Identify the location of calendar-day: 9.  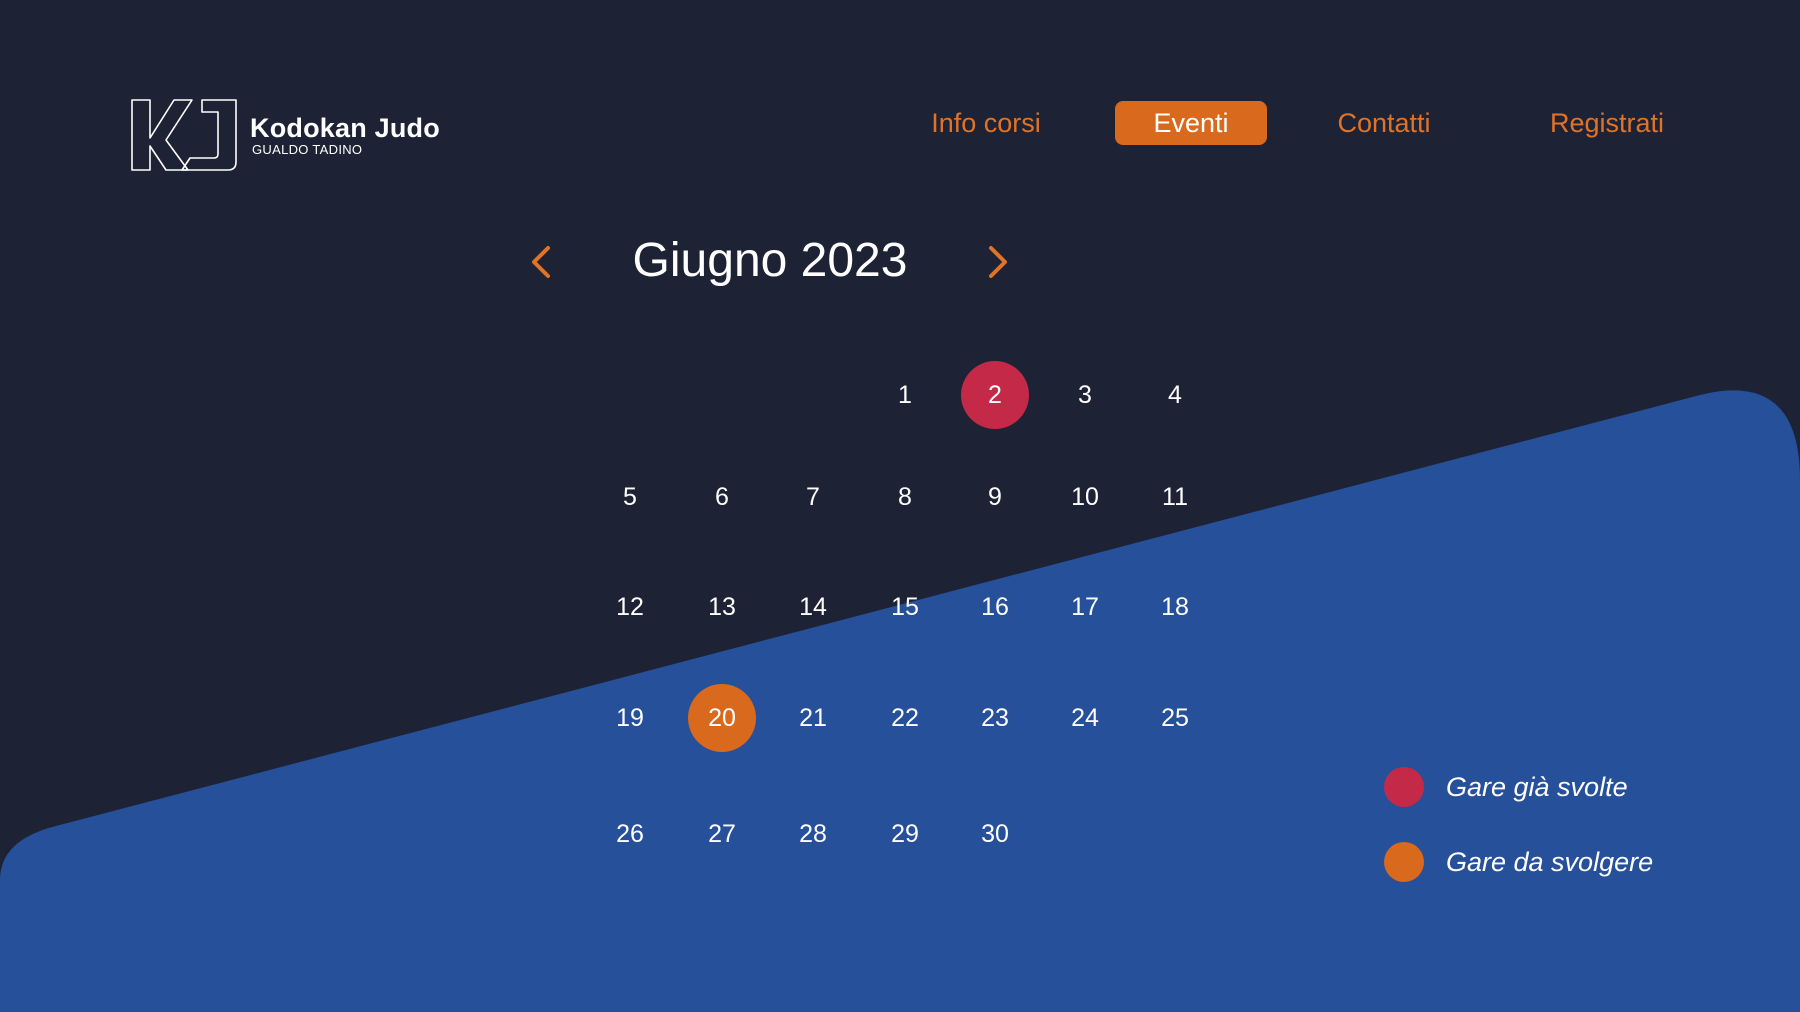
(995, 497).